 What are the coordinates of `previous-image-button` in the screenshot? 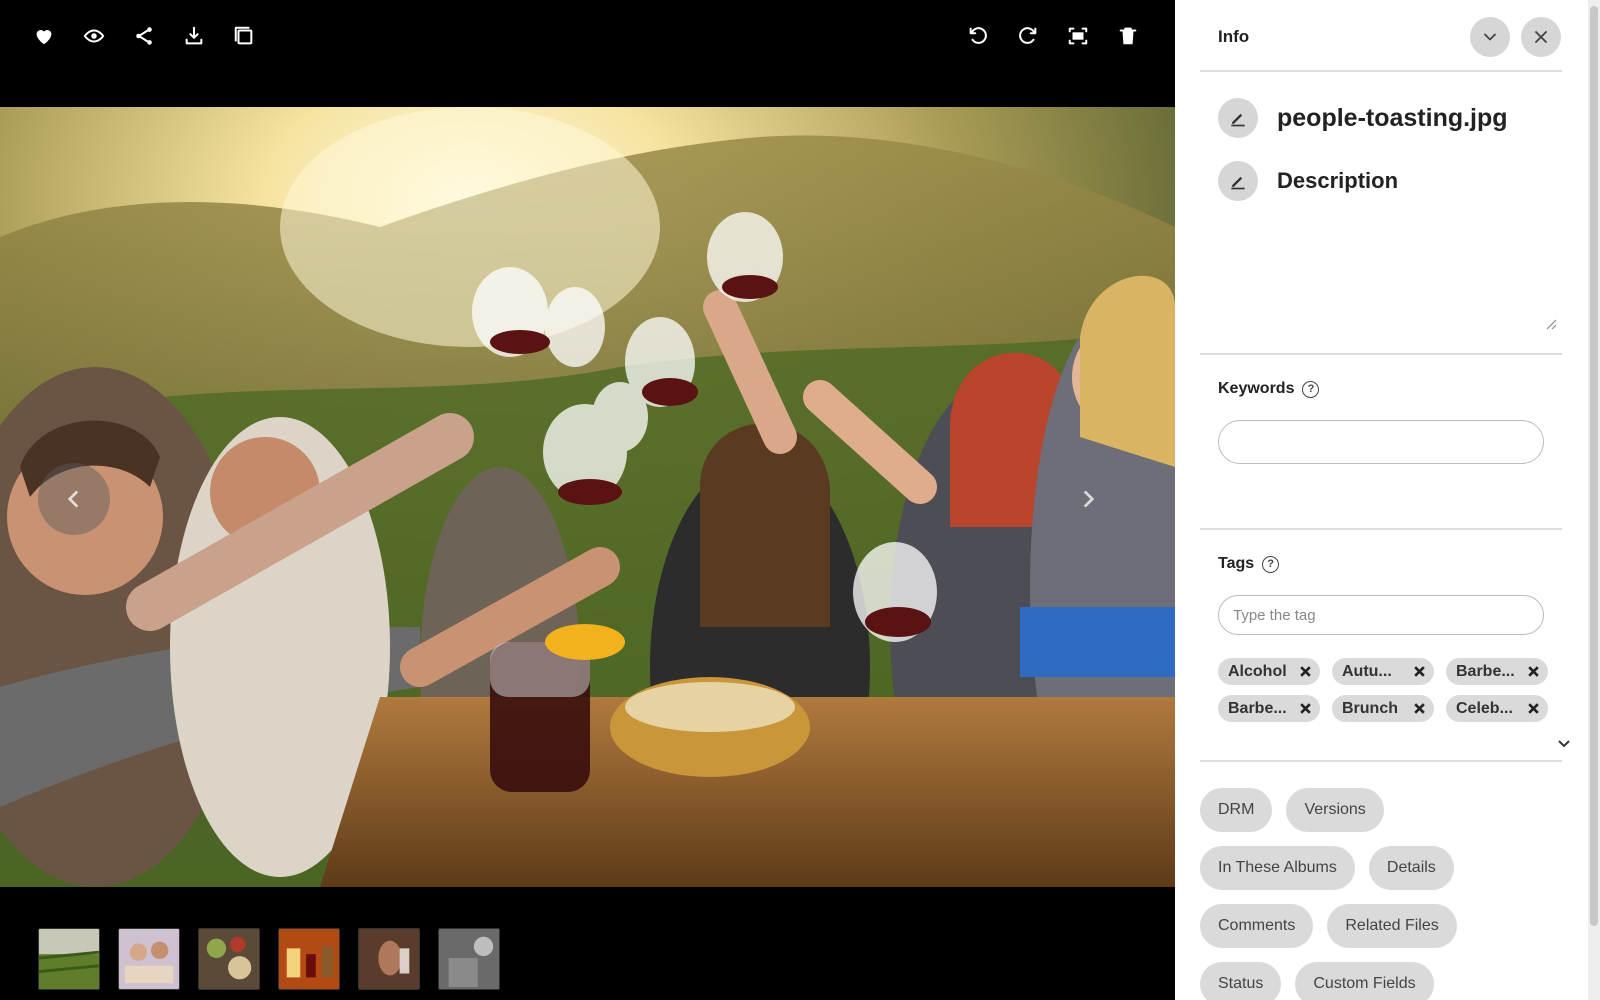 It's located at (74, 499).